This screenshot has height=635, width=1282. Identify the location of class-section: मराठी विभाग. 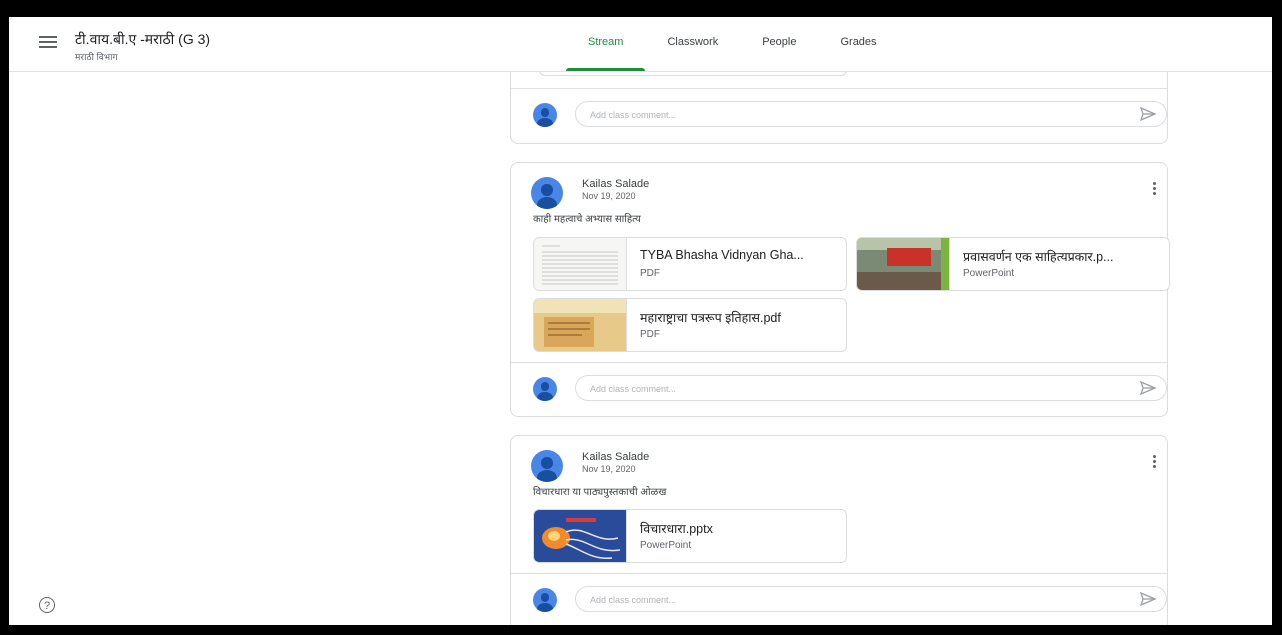
(96, 57).